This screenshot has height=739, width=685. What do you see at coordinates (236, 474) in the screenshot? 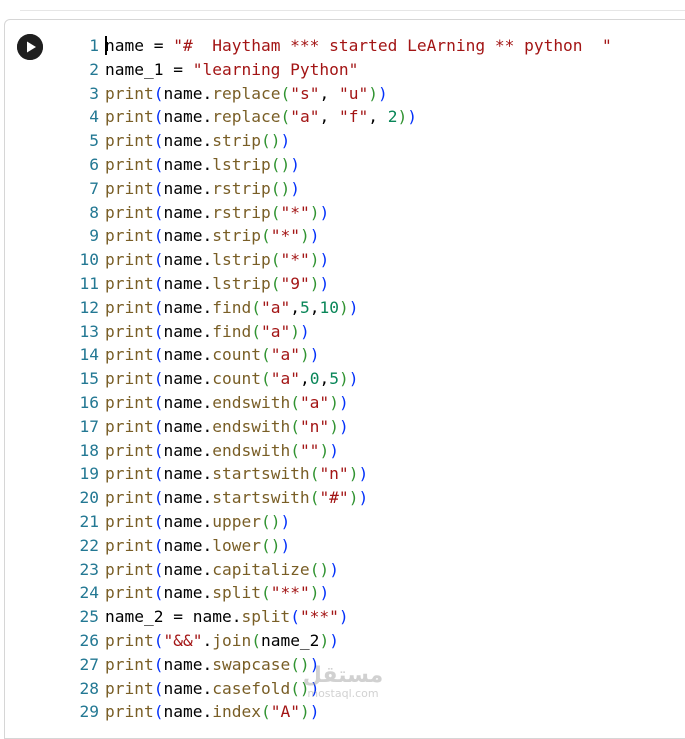
I see `line-code: print(name.startswith("n"))` at bounding box center [236, 474].